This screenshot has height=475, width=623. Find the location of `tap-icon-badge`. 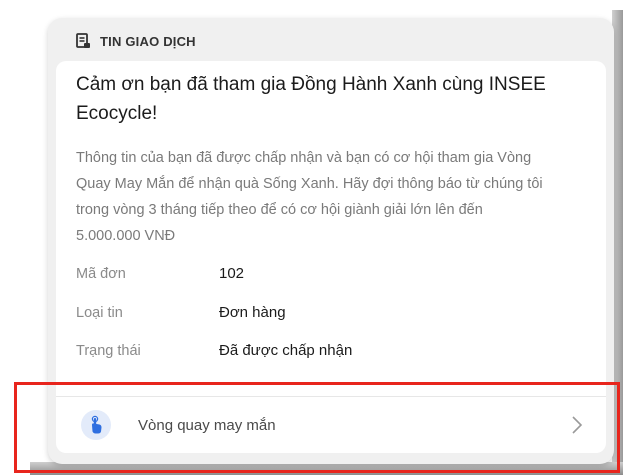

tap-icon-badge is located at coordinates (96, 425).